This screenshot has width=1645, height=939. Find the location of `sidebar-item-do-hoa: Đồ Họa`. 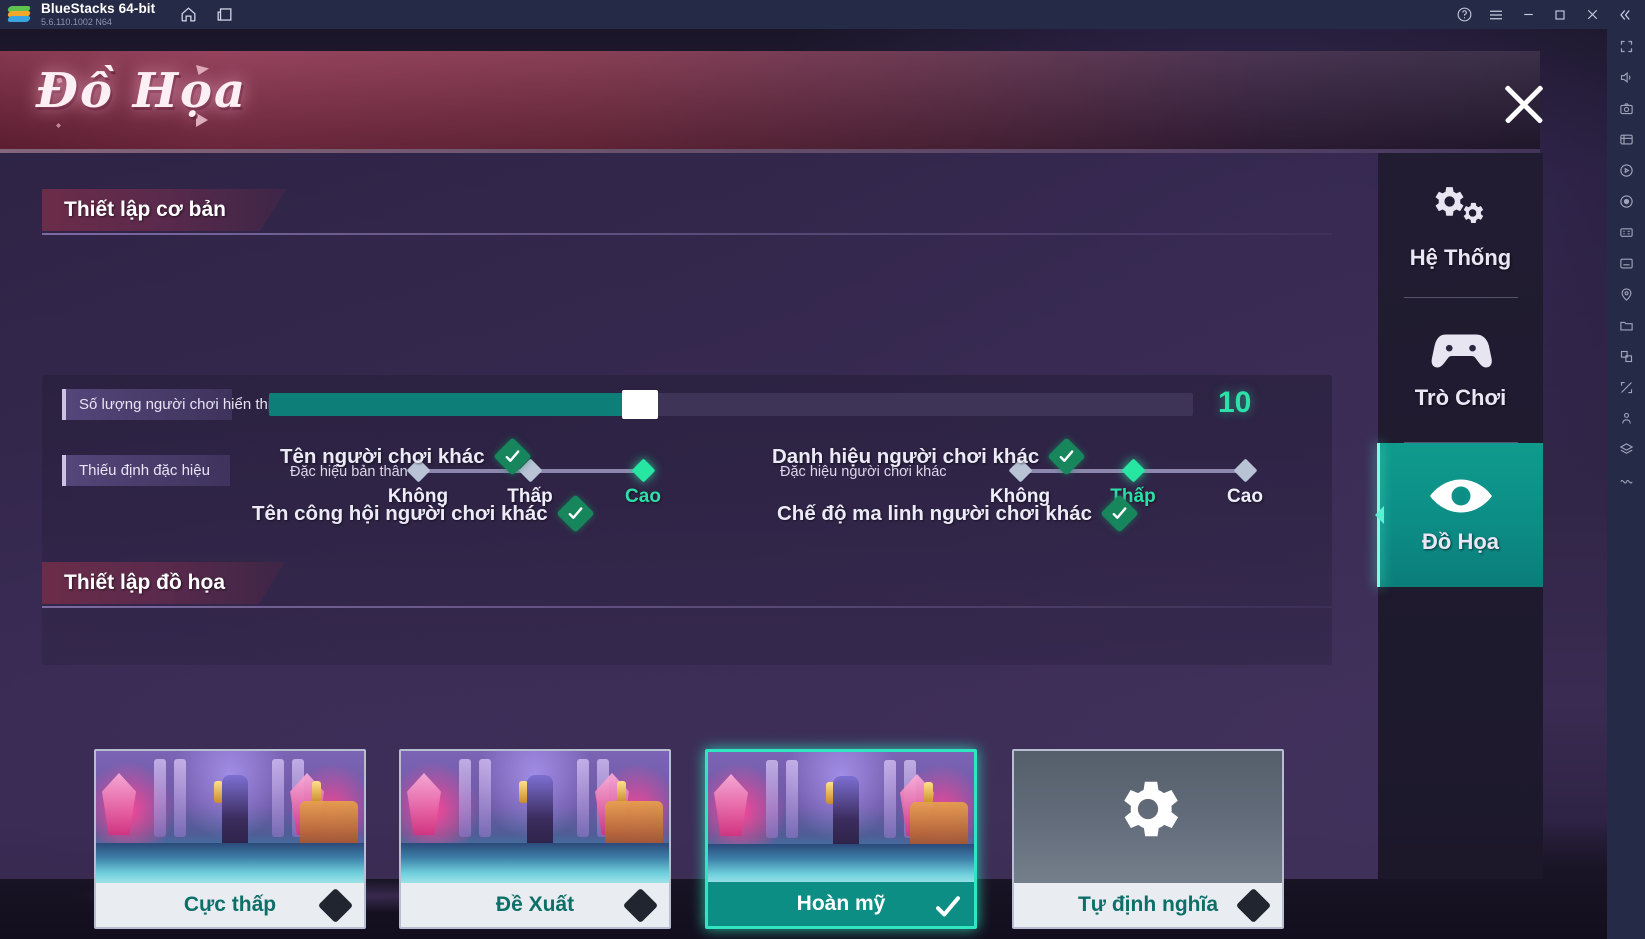

sidebar-item-do-hoa: Đồ Họa is located at coordinates (1459, 515).